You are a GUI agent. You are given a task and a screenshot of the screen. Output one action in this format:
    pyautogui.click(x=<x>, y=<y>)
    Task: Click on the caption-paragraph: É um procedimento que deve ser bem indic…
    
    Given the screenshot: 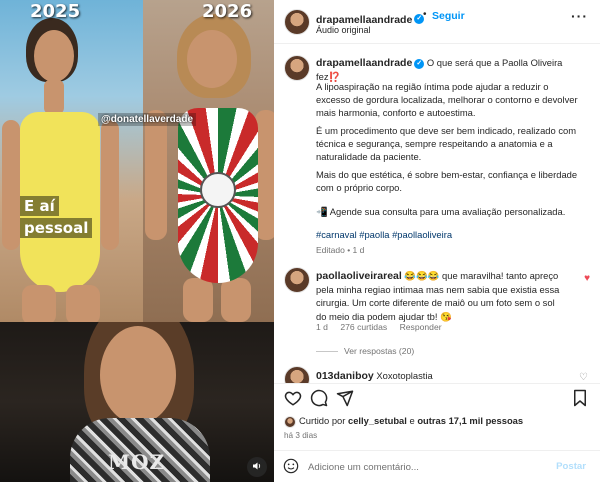 What is the action you would take?
    pyautogui.click(x=446, y=144)
    